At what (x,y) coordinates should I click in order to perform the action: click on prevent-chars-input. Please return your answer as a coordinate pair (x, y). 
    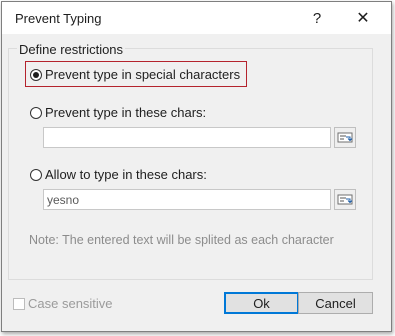
    Looking at the image, I should click on (187, 137).